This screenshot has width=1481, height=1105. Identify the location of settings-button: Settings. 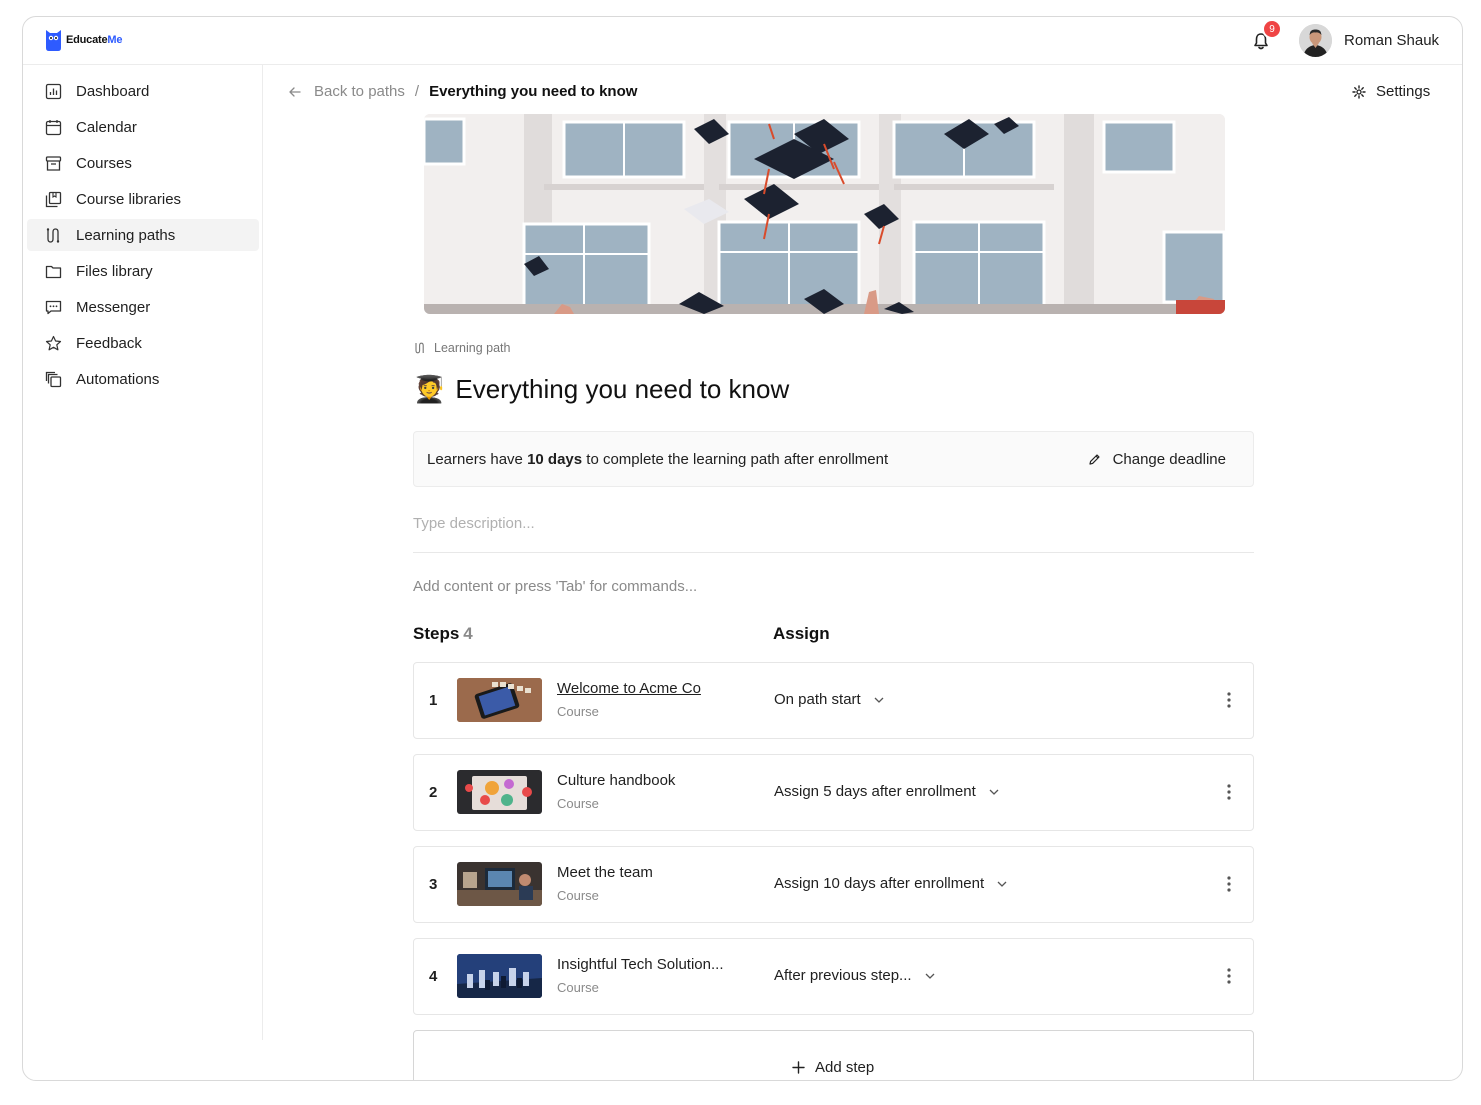
(1391, 91).